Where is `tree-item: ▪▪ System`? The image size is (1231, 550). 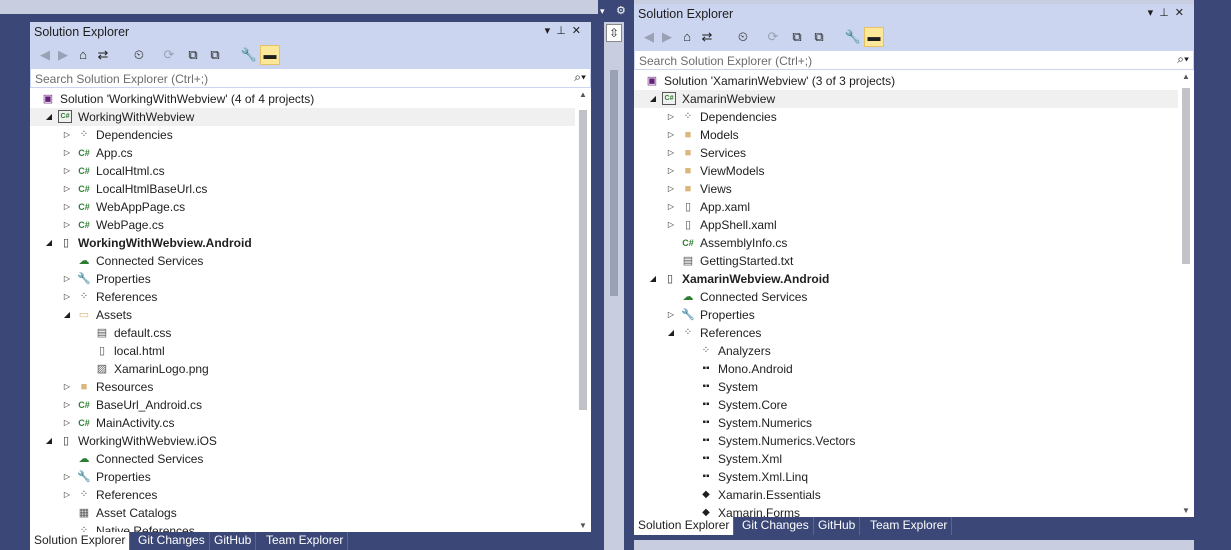
tree-item: ▪▪ System is located at coordinates (906, 387).